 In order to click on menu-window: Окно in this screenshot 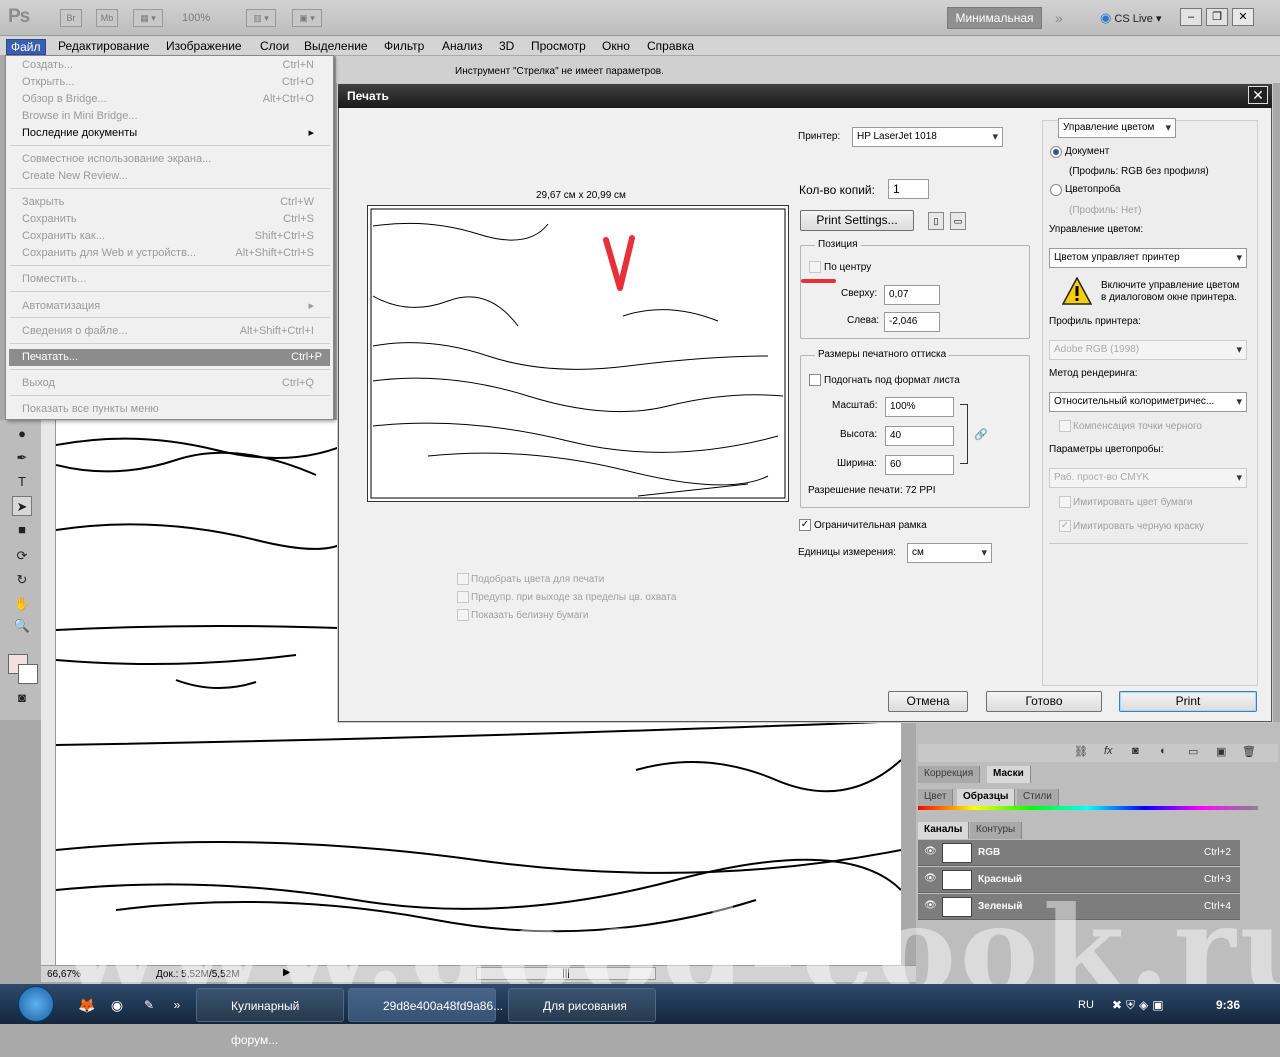, I will do `click(616, 46)`.